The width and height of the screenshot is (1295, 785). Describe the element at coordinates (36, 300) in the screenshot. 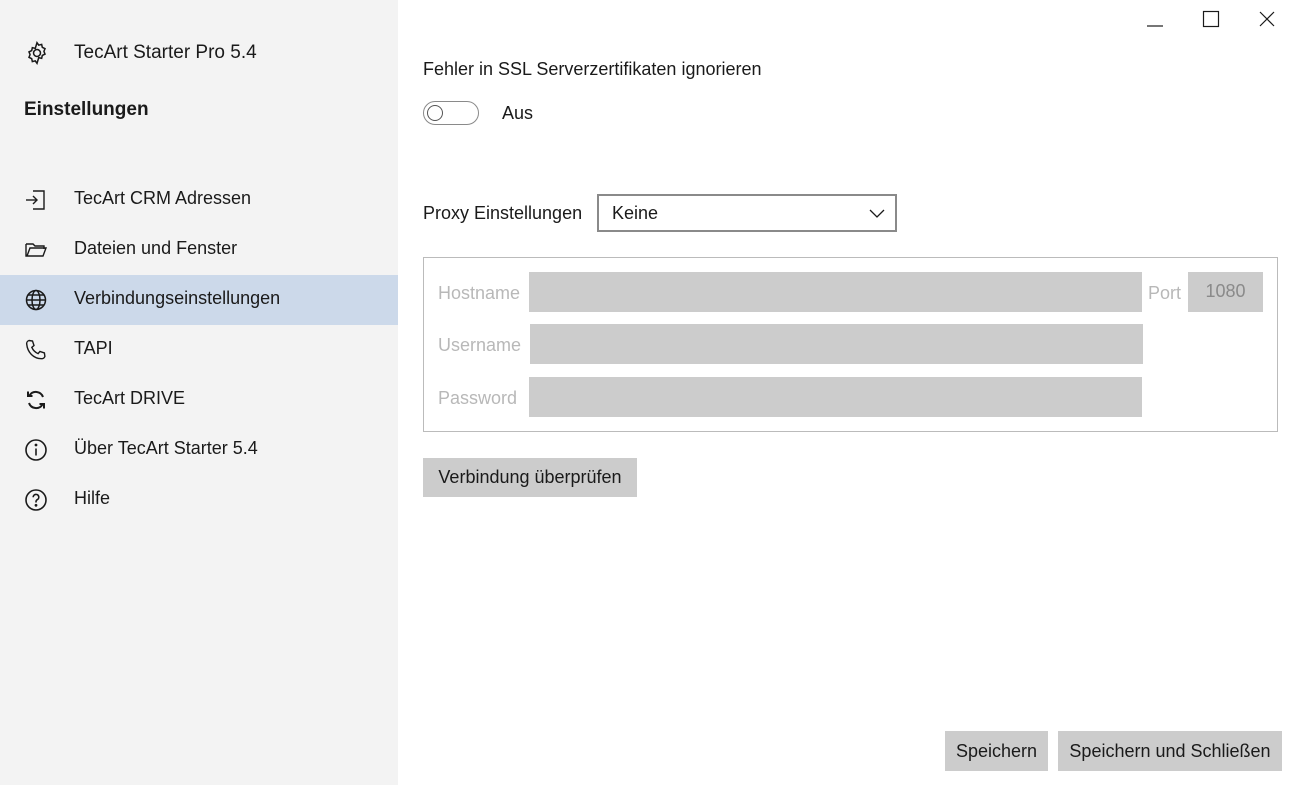

I see `globe-icon` at that location.